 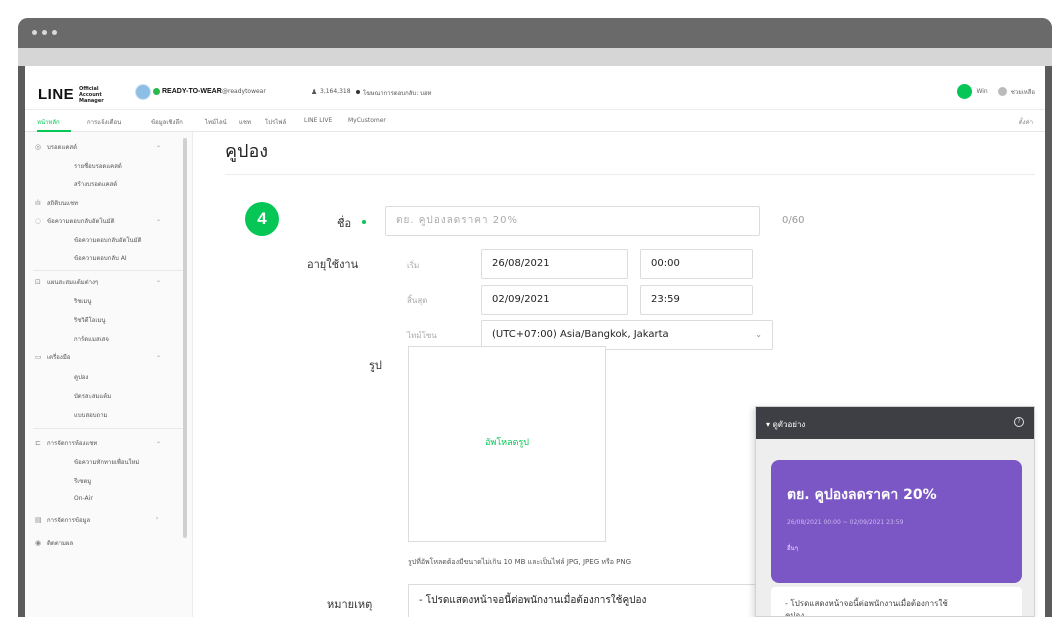 I want to click on name-label: ชื่อ, so click(x=344, y=223).